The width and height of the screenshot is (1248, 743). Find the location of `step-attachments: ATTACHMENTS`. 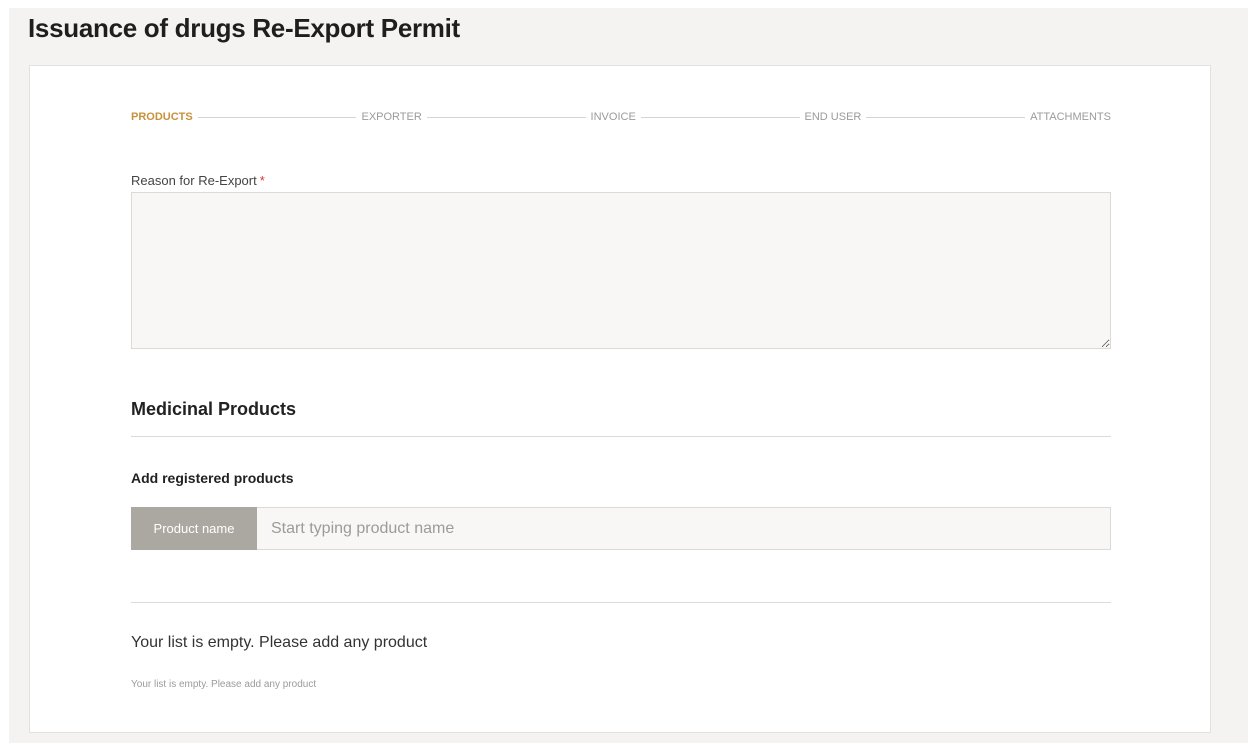

step-attachments: ATTACHMENTS is located at coordinates (1070, 117).